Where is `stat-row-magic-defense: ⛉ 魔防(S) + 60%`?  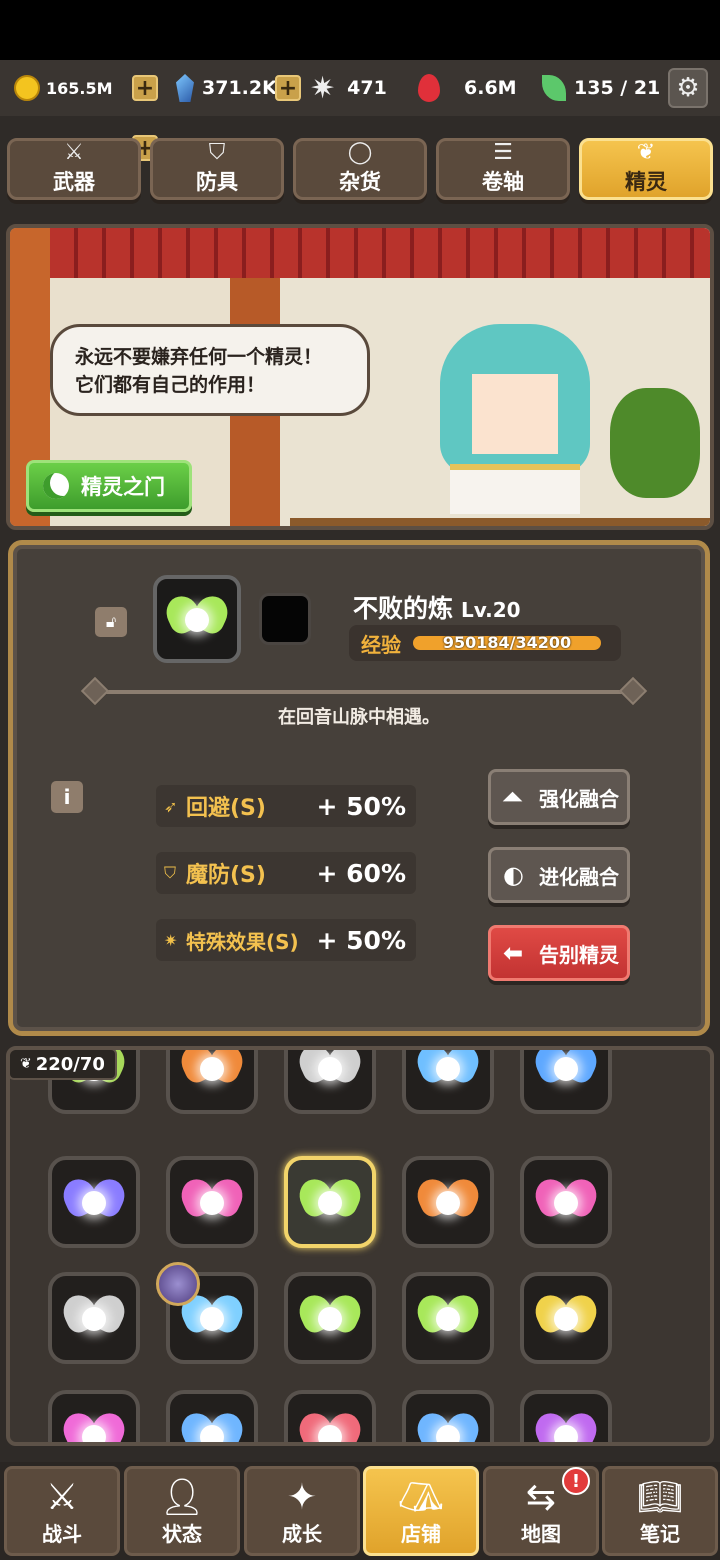
stat-row-magic-defense: ⛉ 魔防(S) + 60% is located at coordinates (286, 873).